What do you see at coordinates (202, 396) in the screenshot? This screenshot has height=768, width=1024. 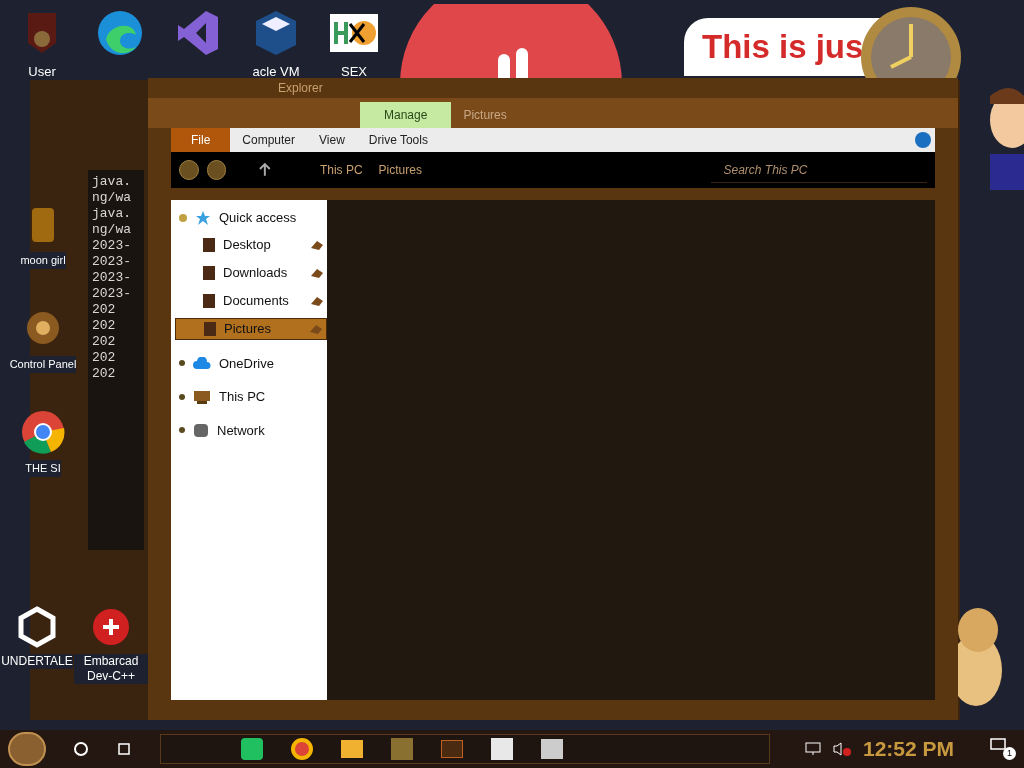 I see `computer-icon` at bounding box center [202, 396].